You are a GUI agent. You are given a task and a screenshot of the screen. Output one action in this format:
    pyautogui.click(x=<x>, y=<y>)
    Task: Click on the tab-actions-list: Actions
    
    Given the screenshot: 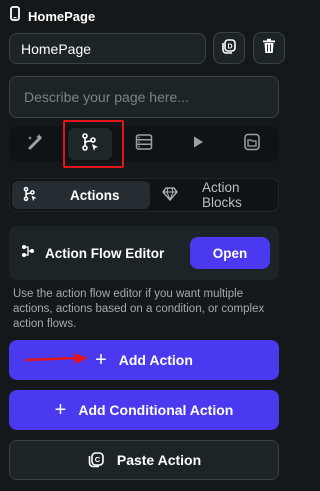 What is the action you would take?
    pyautogui.click(x=81, y=195)
    